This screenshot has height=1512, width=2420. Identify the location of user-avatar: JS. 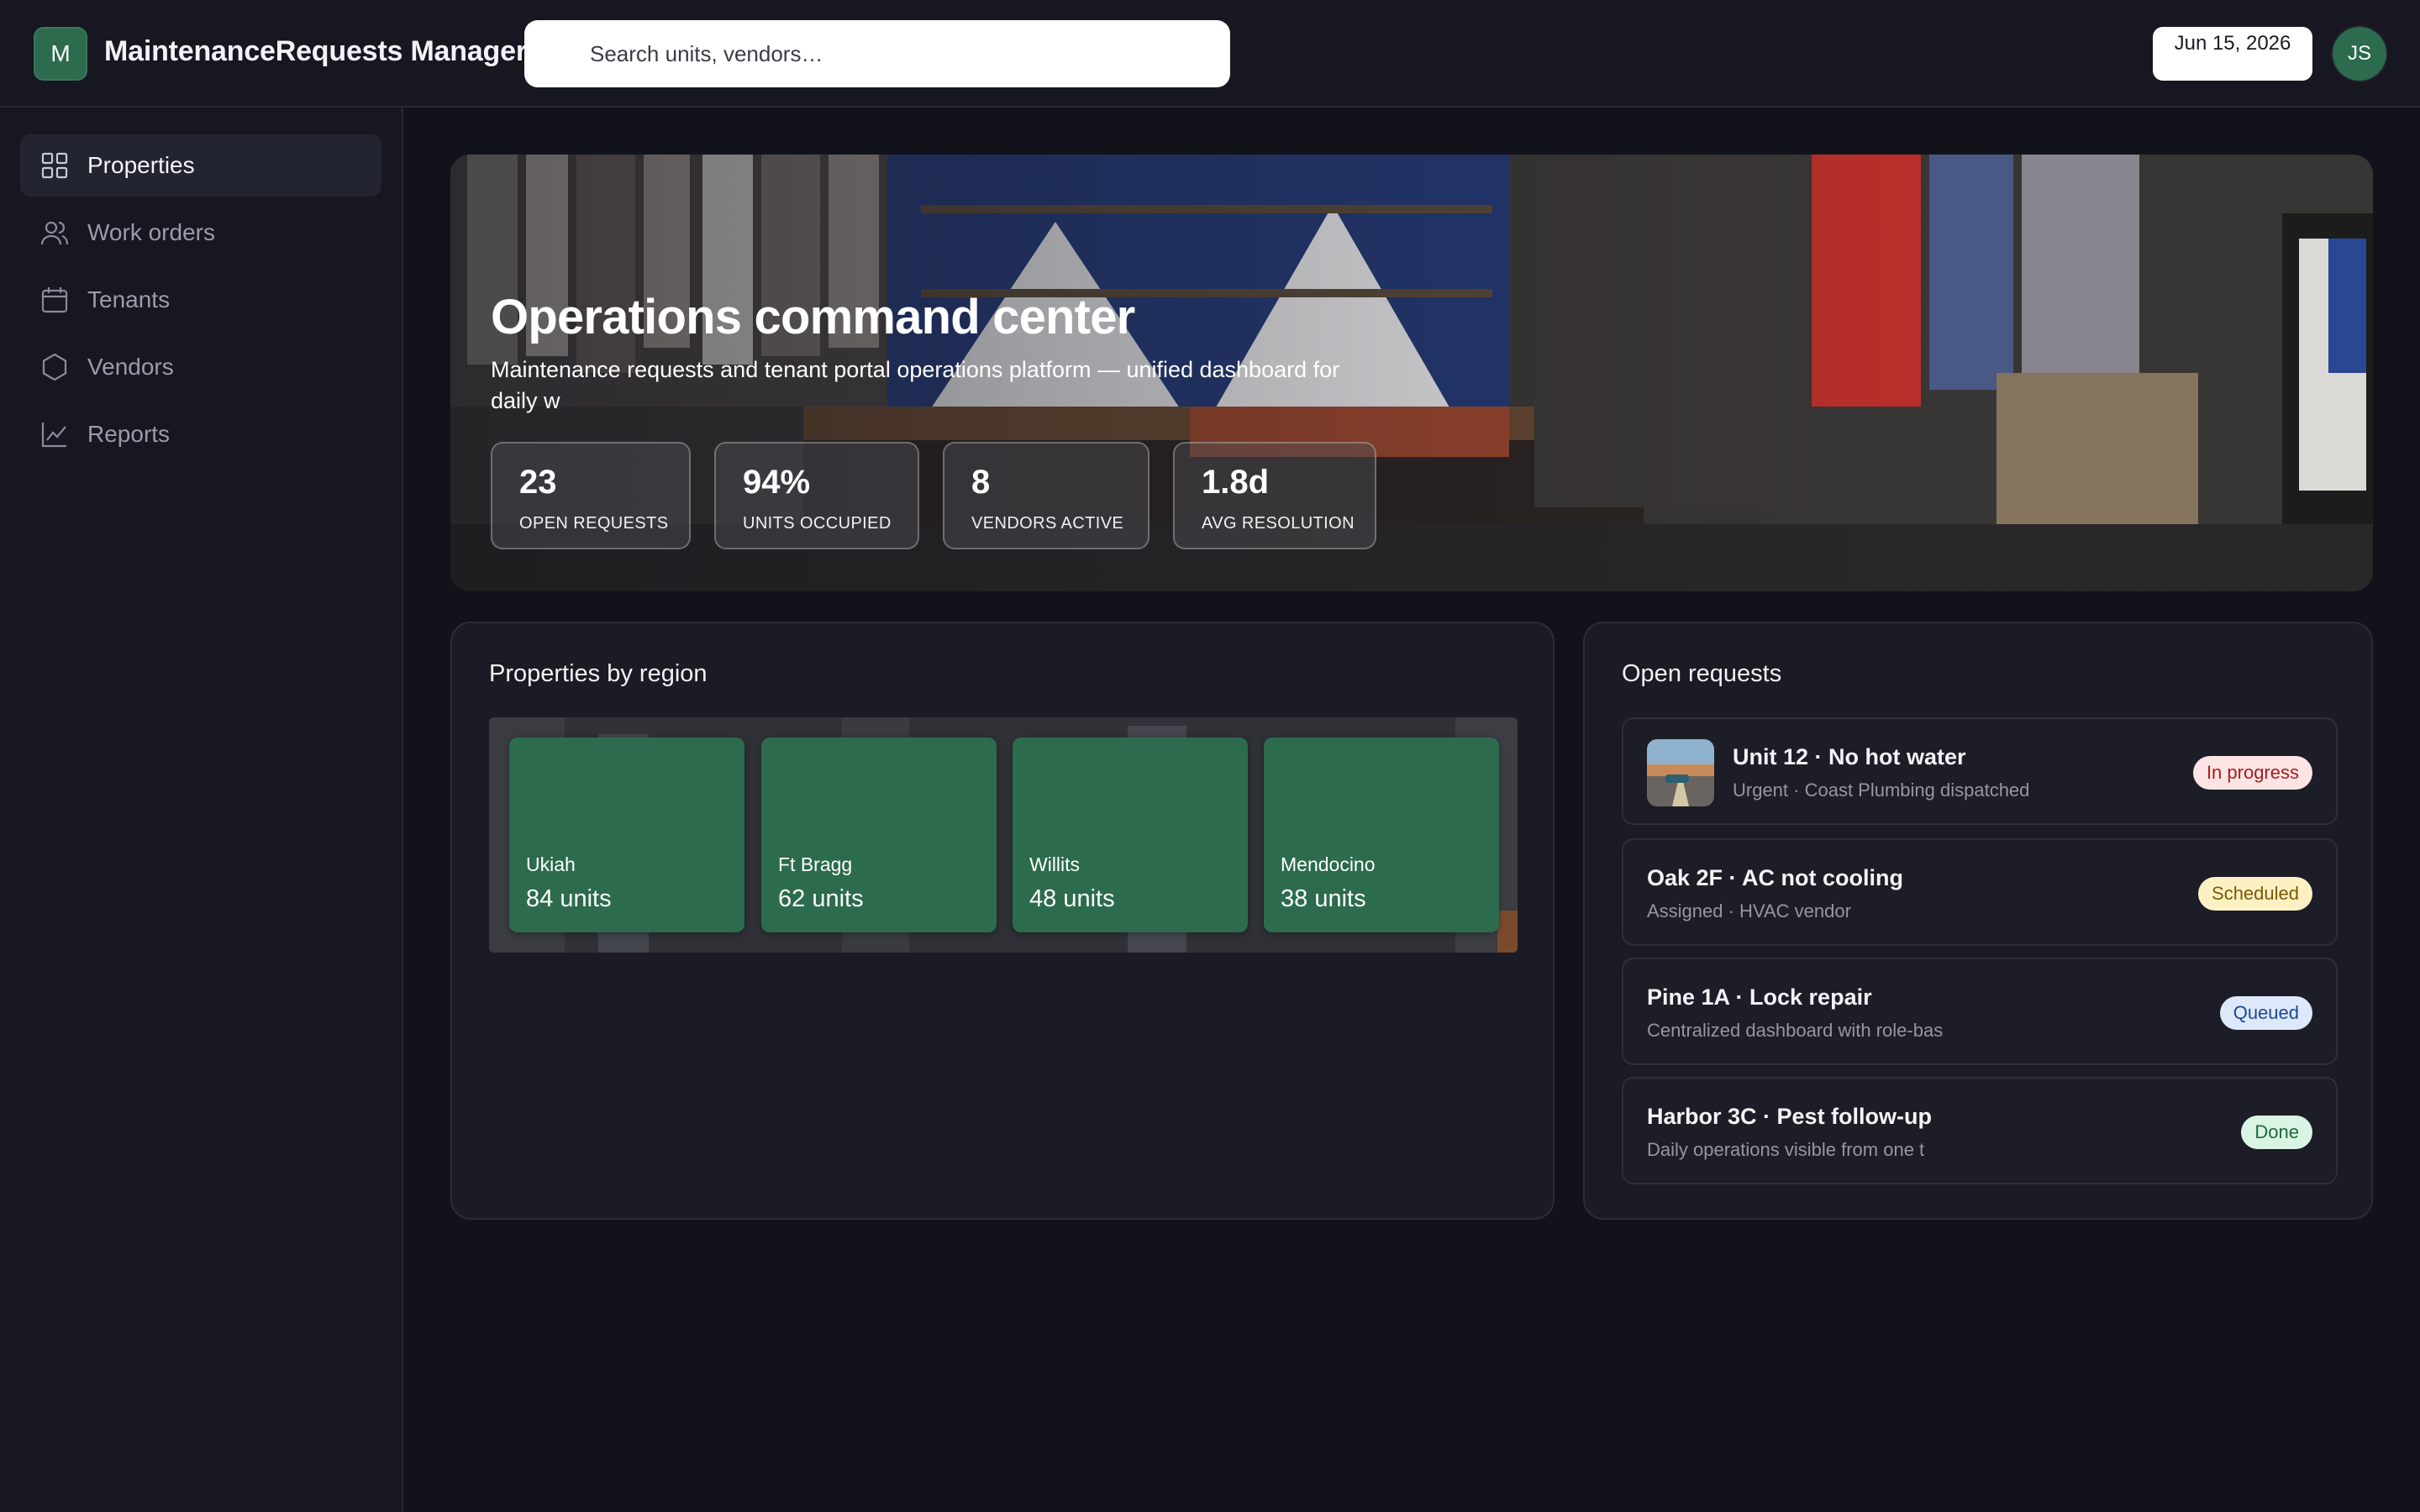
(2359, 54).